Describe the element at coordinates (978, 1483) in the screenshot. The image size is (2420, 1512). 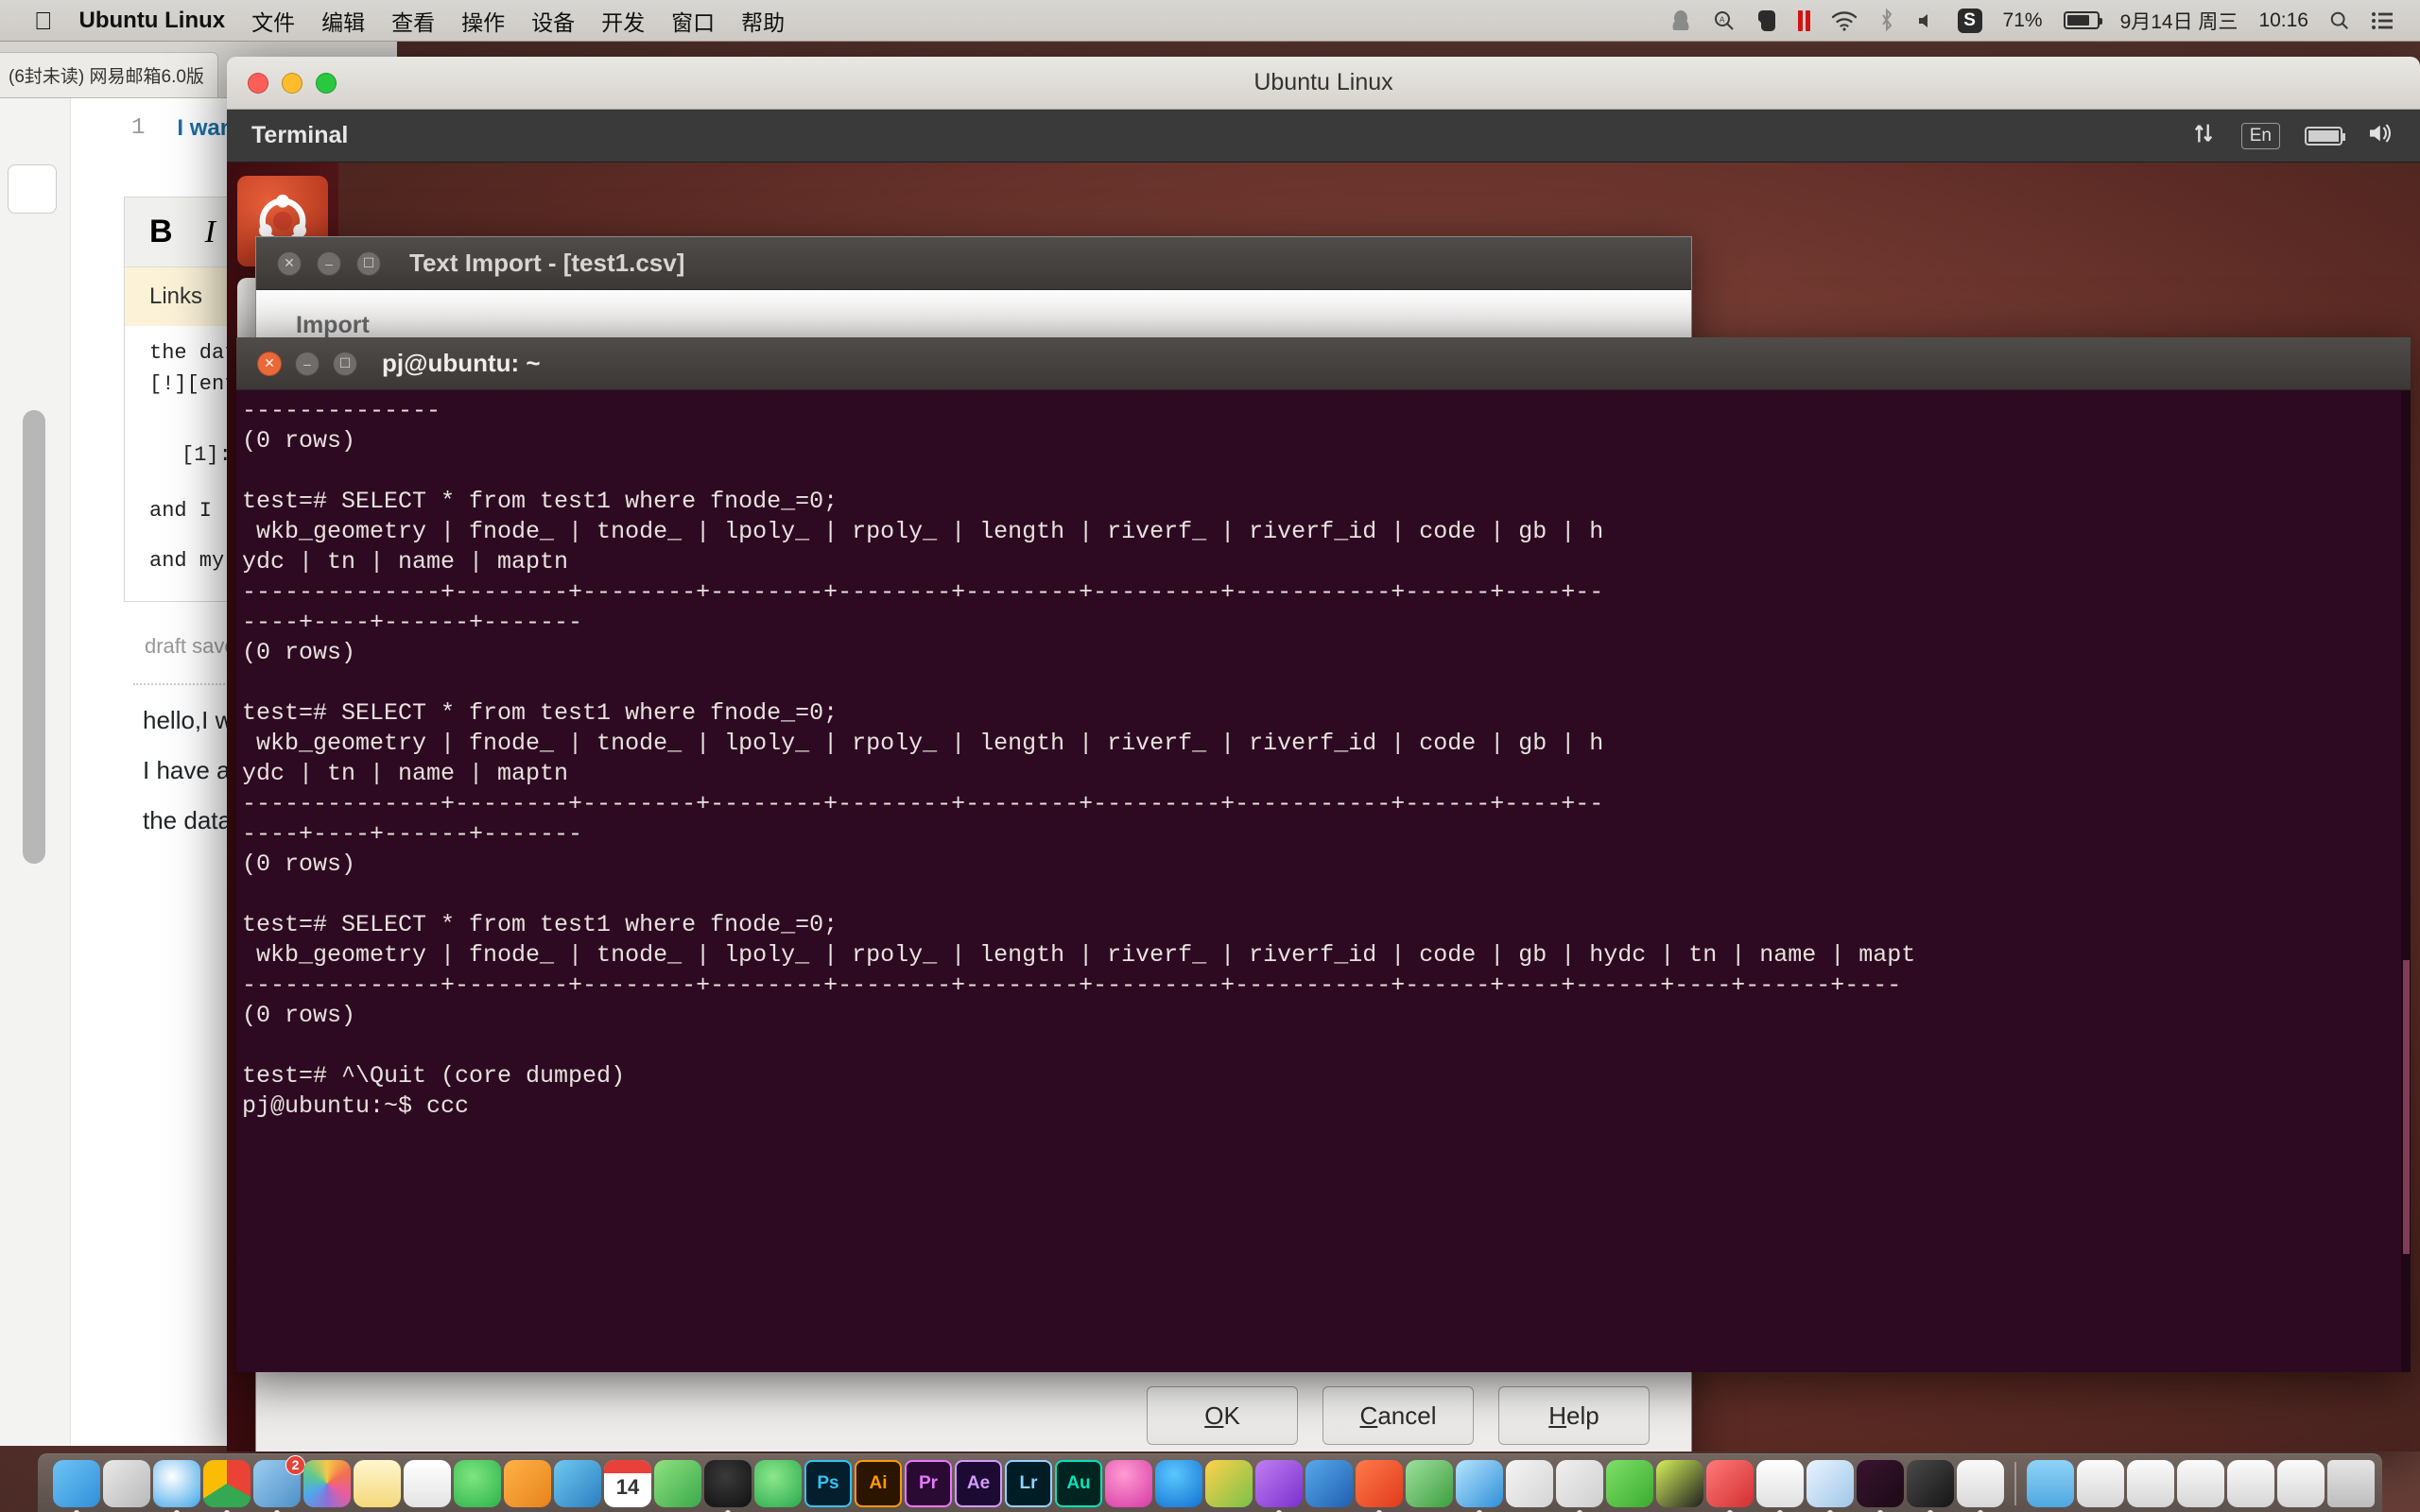
I see `aftereffects-icon: Ae` at that location.